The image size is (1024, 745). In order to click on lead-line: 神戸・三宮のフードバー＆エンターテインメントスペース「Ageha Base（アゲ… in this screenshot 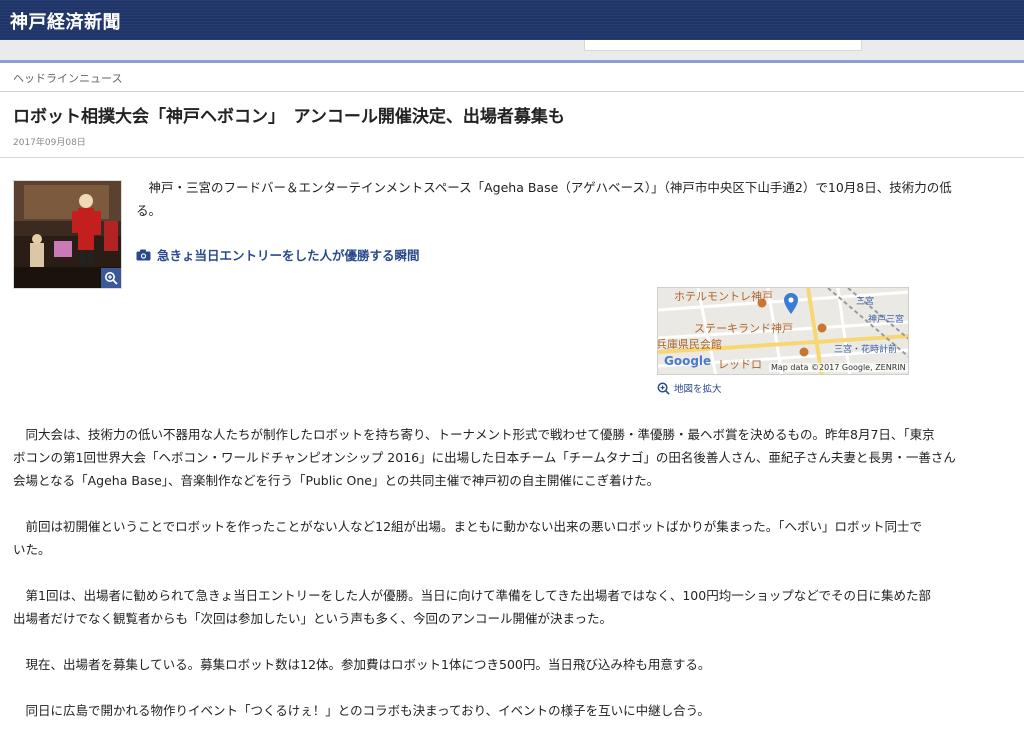, I will do `click(544, 187)`.